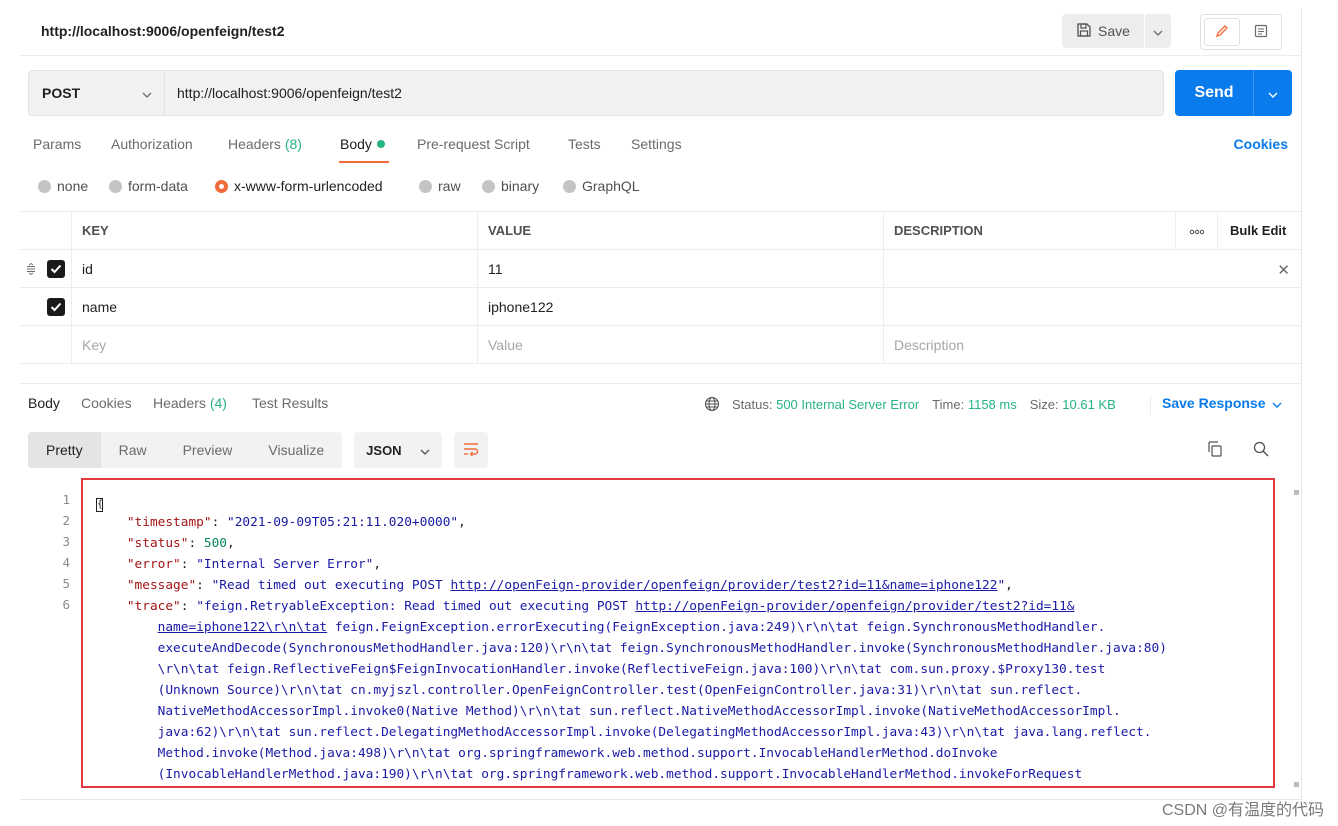  Describe the element at coordinates (584, 144) in the screenshot. I see `tab-tests: Tests` at that location.